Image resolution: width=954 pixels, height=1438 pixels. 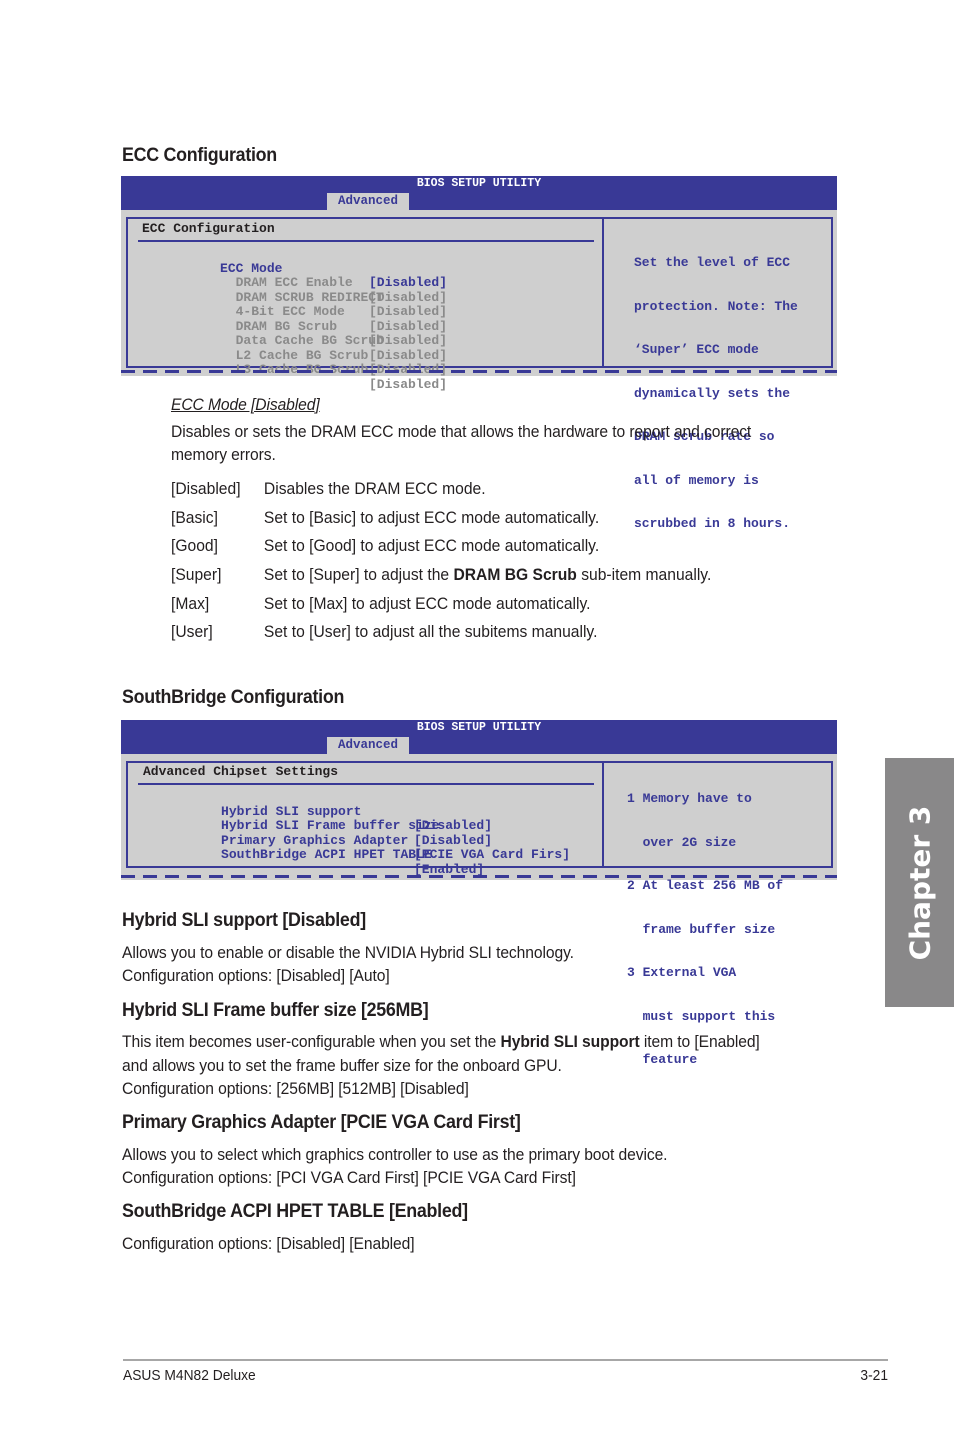 I want to click on bios-panel-title: Advanced Chipset Settings, so click(x=241, y=771).